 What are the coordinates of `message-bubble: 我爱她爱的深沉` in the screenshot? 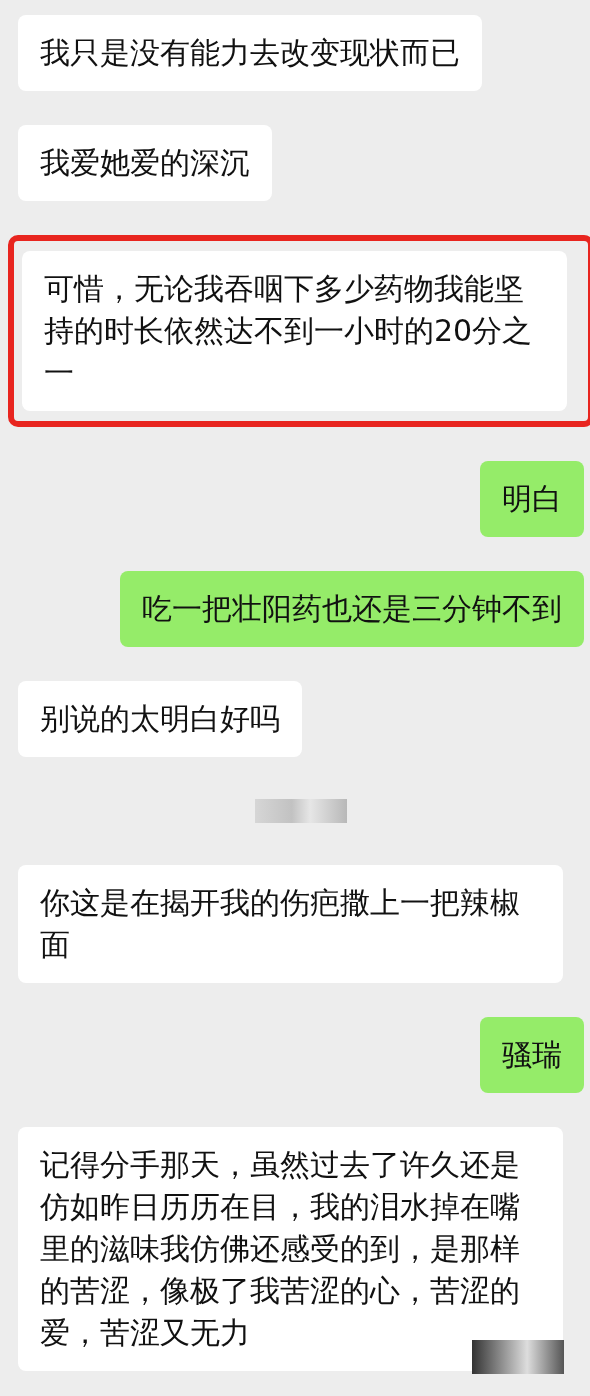 It's located at (145, 163).